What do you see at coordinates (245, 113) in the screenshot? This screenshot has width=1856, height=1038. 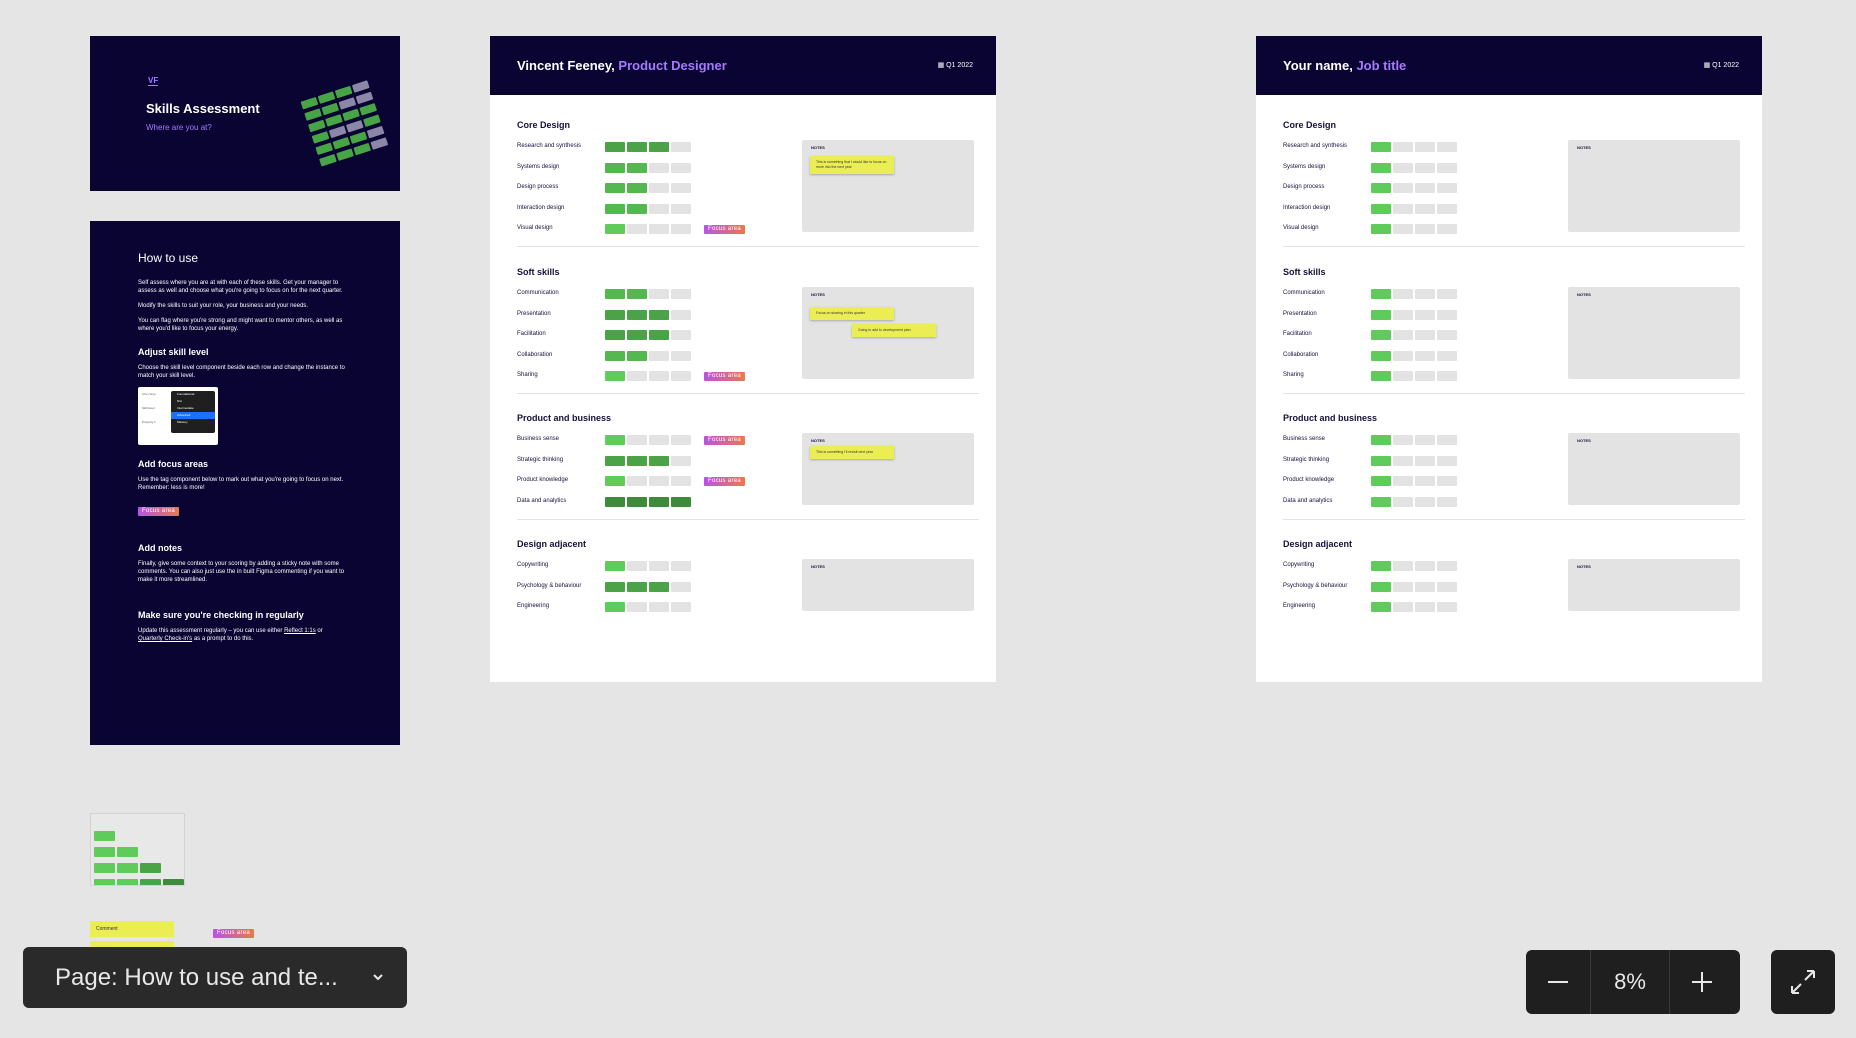 I see `cover-frame: VF Skills Assessment Where are you at?` at bounding box center [245, 113].